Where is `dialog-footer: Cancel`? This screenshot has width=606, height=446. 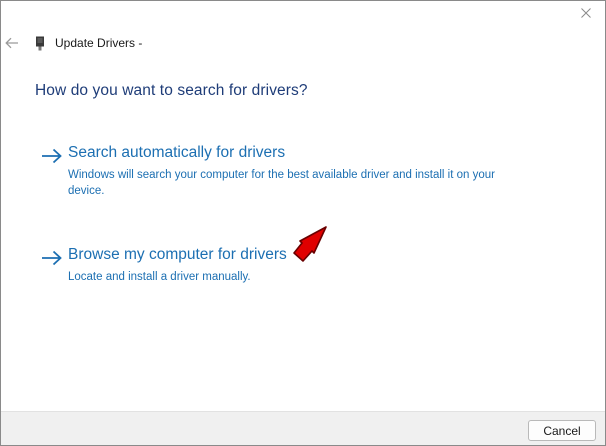
dialog-footer: Cancel is located at coordinates (303, 428).